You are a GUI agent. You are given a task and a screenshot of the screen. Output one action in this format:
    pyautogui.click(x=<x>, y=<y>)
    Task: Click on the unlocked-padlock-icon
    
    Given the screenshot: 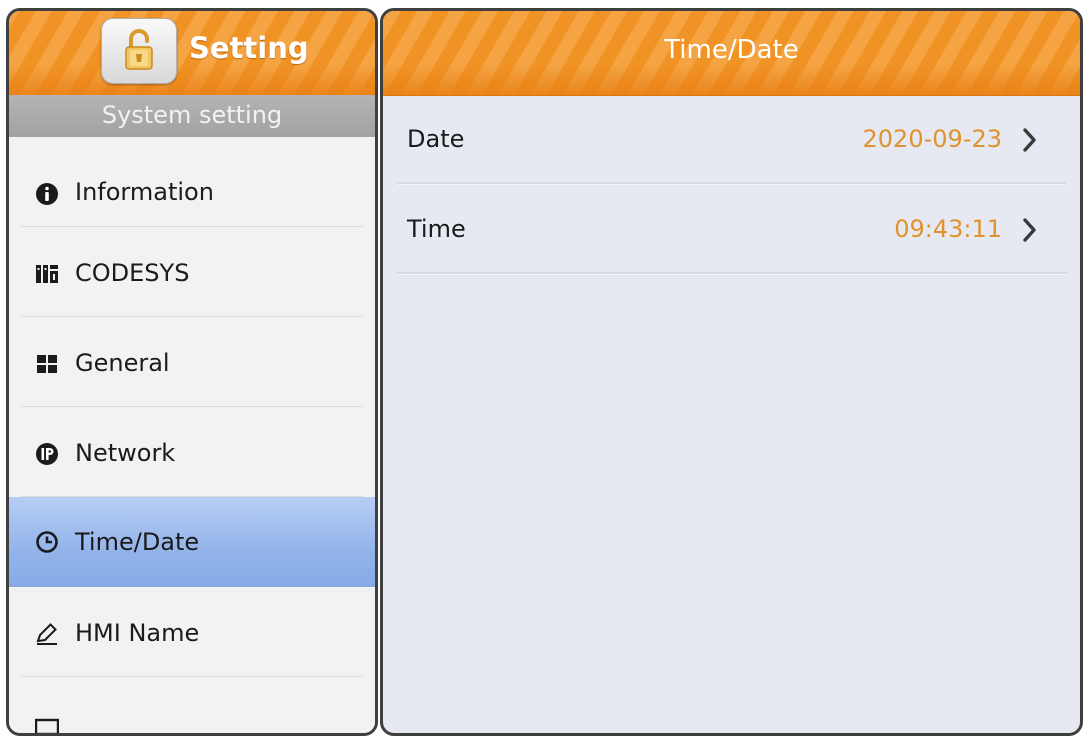 What is the action you would take?
    pyautogui.click(x=139, y=51)
    